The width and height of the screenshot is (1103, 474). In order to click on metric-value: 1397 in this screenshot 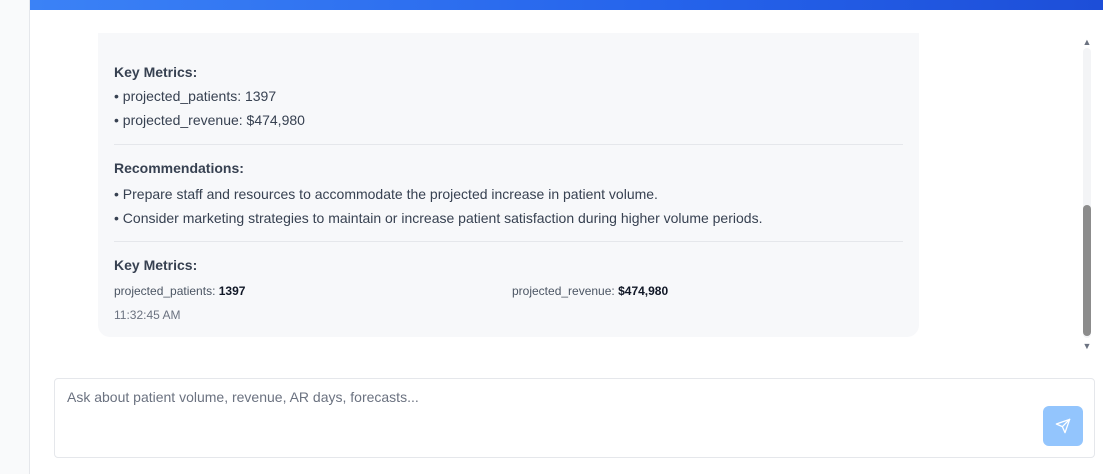, I will do `click(232, 291)`.